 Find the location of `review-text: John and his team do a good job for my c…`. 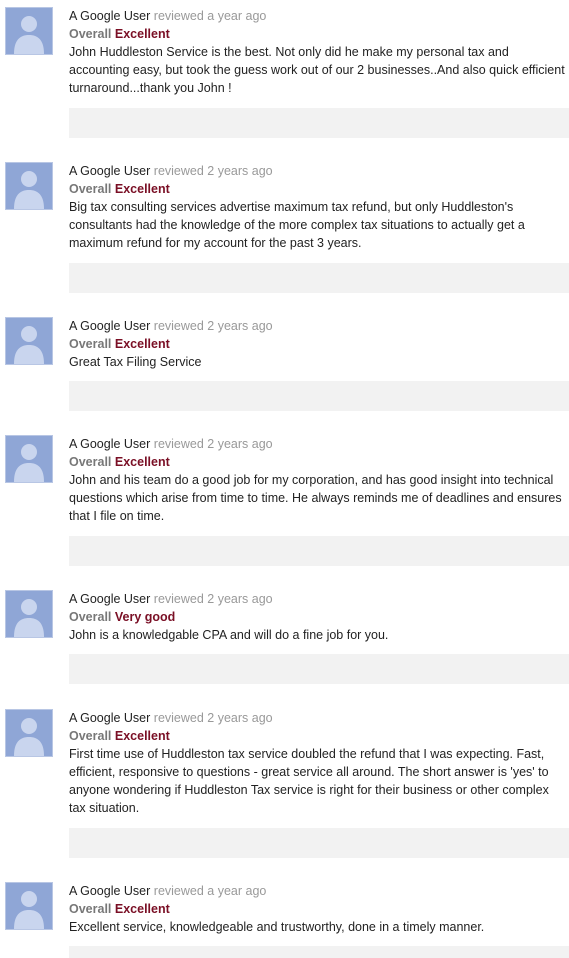

review-text: John and his team do a good job for my c… is located at coordinates (315, 498).